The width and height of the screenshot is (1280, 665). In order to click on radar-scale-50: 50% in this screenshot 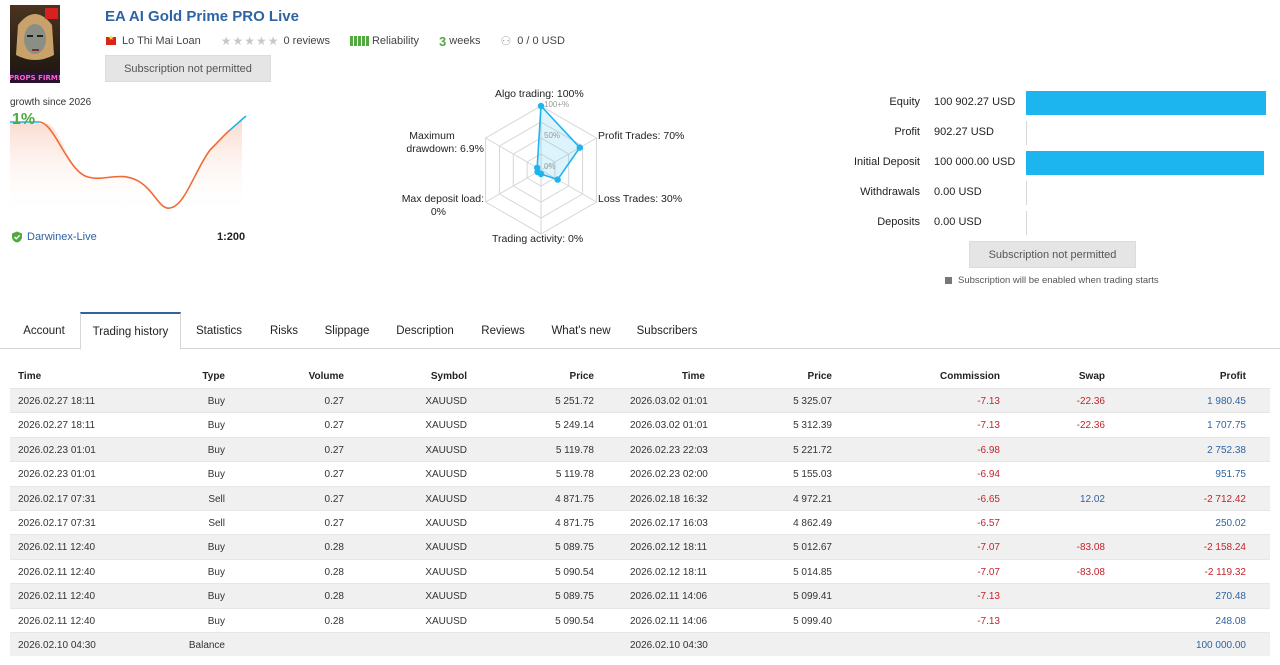, I will do `click(552, 135)`.